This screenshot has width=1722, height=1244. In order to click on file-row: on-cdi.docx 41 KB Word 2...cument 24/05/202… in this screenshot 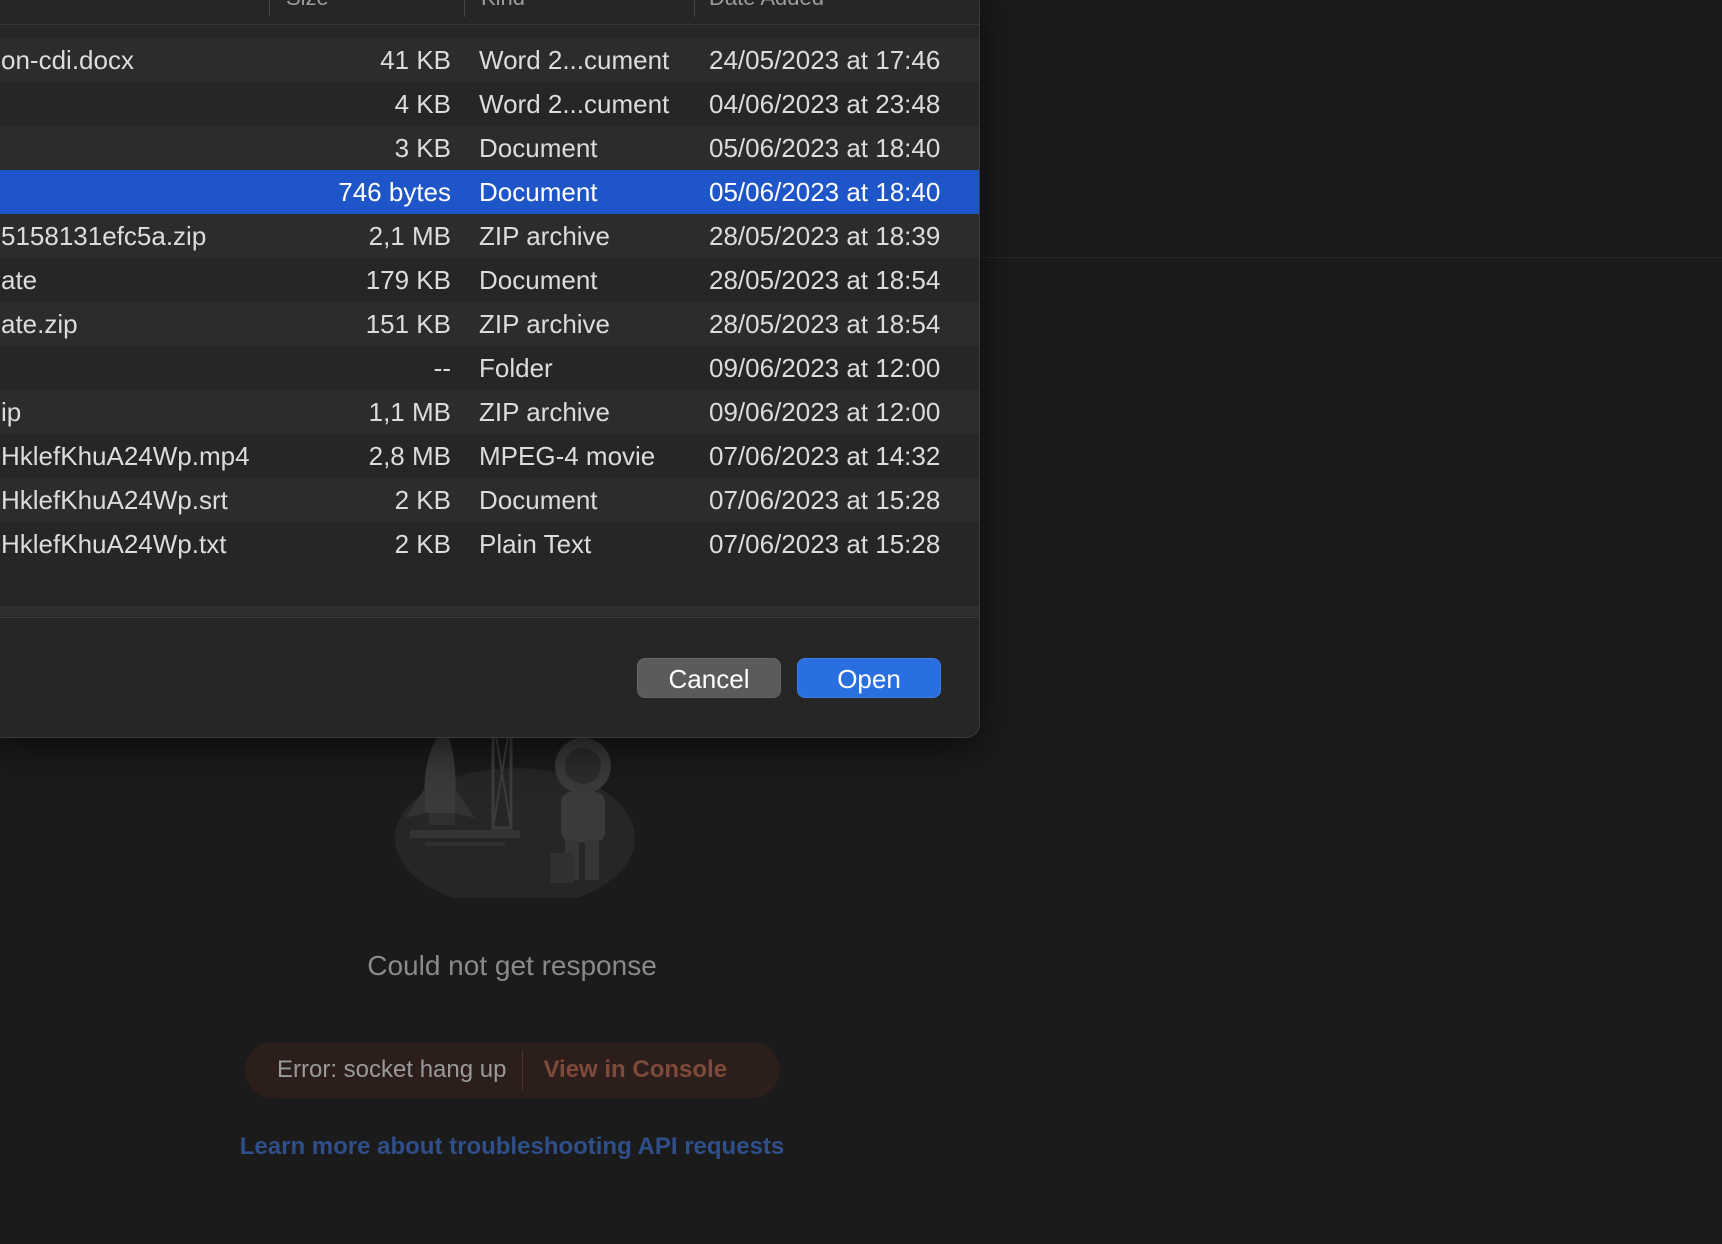, I will do `click(489, 60)`.